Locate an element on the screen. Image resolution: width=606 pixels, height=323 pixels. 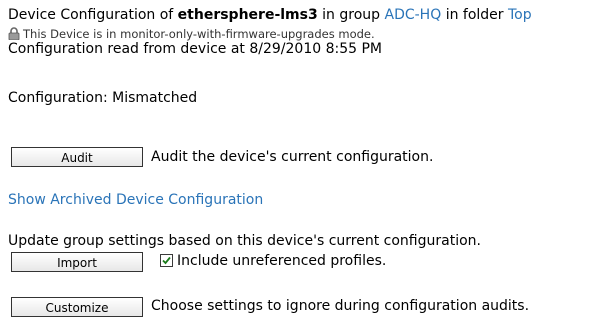
device-name: ethersphere-lms3 is located at coordinates (247, 15).